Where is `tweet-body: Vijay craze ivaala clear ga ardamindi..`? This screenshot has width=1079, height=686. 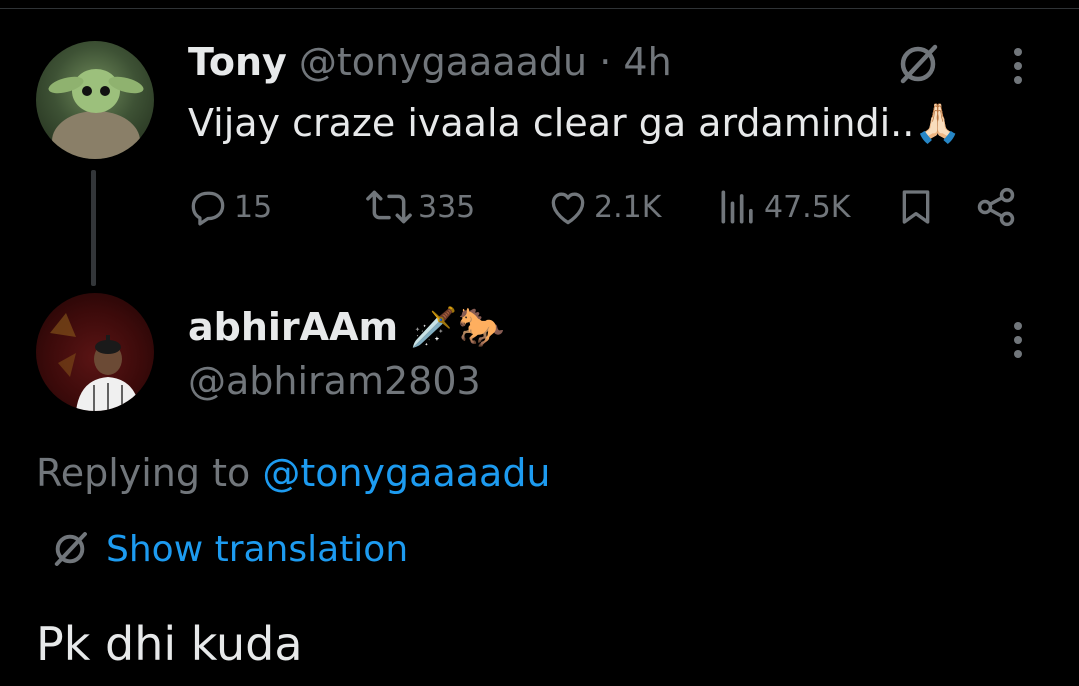 tweet-body: Vijay craze ivaala clear ga ardamindi.. is located at coordinates (551, 123).